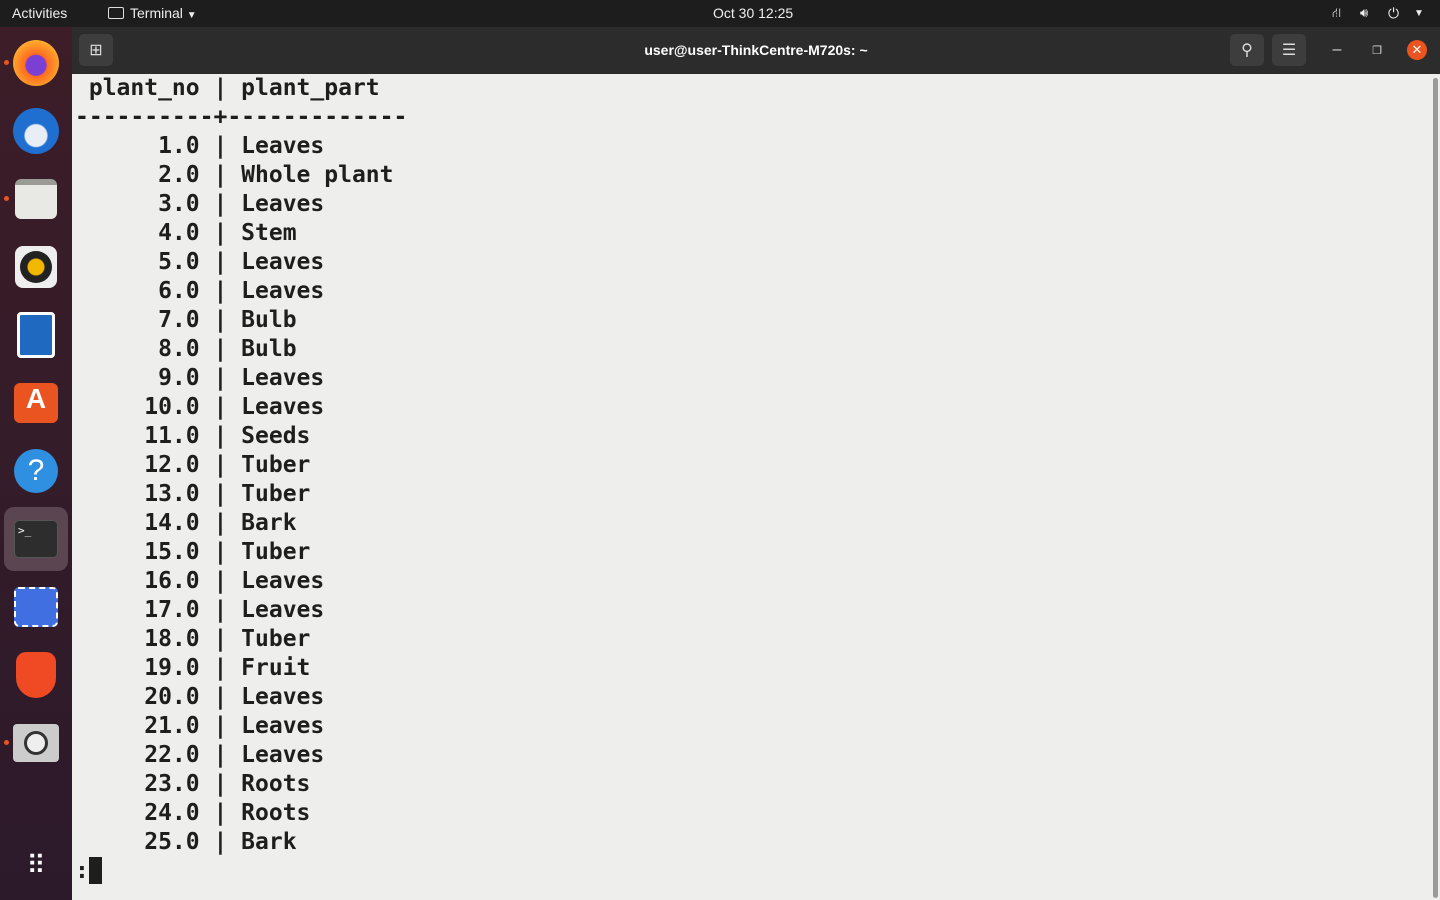  I want to click on software-icon: A, so click(36, 403).